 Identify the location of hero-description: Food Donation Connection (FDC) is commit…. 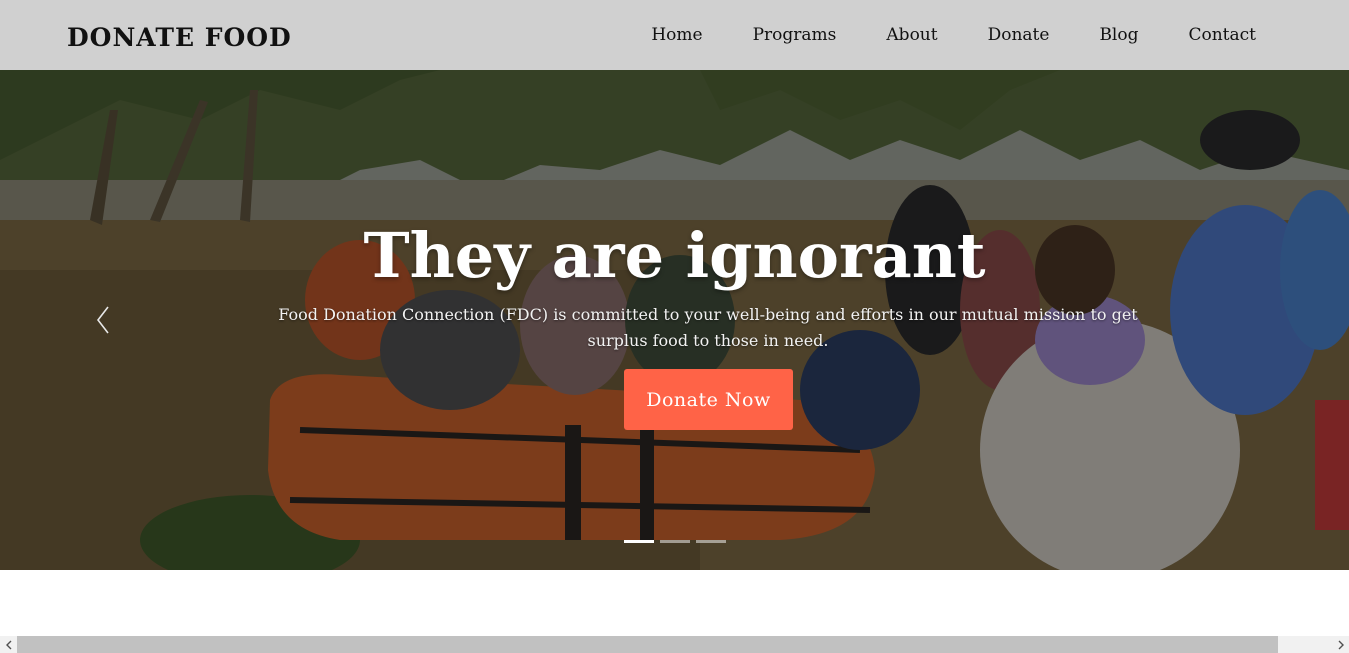
(708, 327).